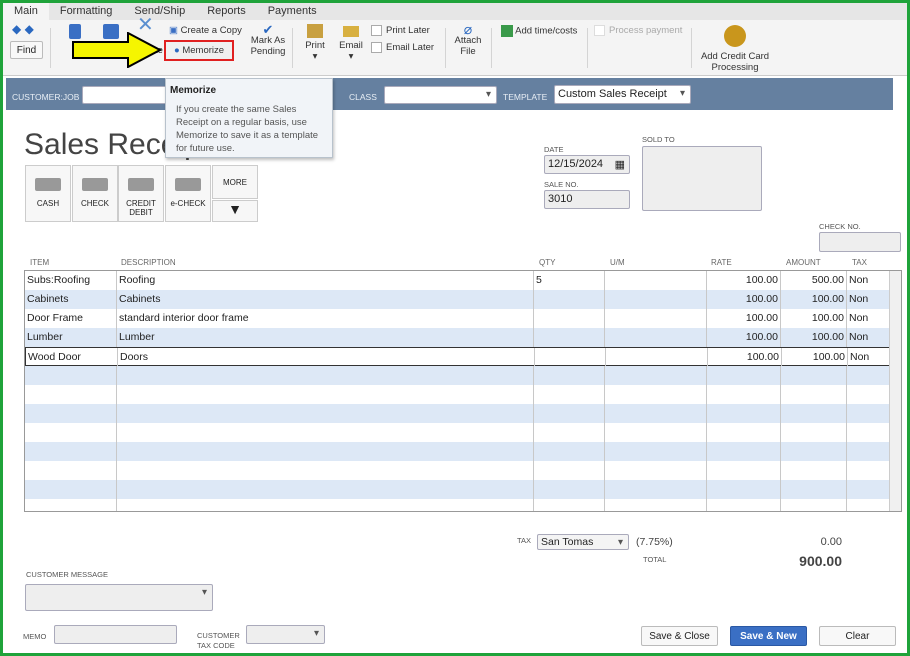  I want to click on table-scrollbar, so click(895, 391).